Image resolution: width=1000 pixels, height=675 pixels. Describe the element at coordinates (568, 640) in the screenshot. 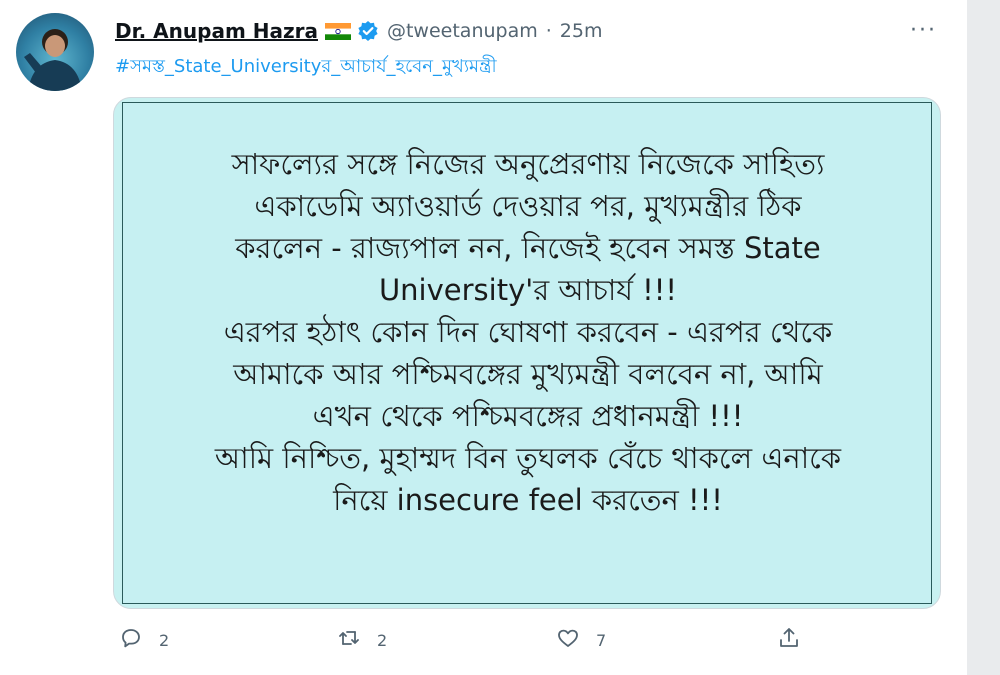

I see `heart-icon` at that location.